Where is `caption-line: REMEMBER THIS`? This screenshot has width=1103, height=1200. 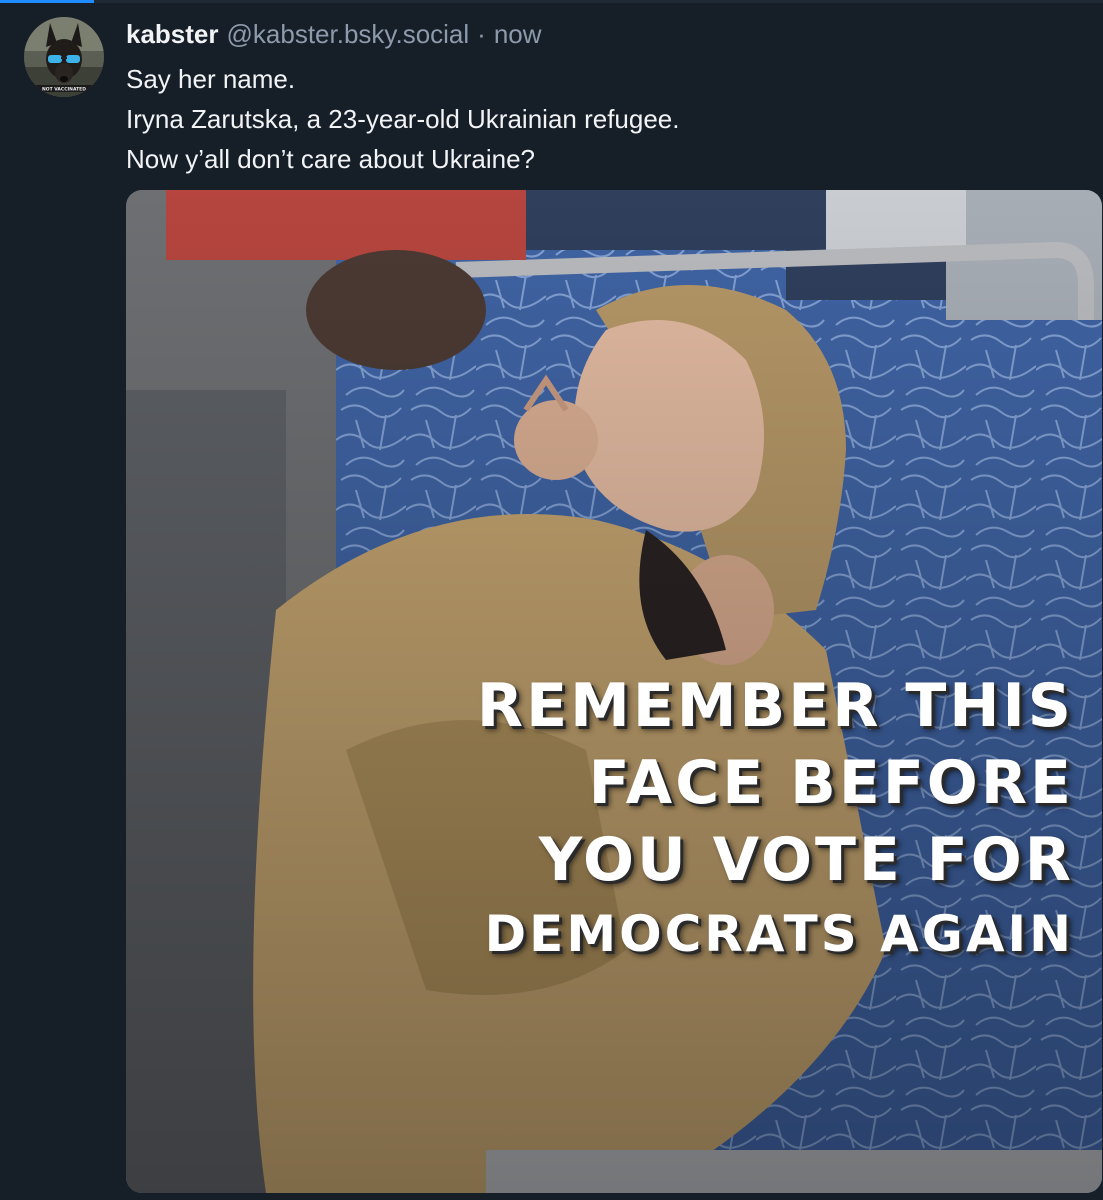 caption-line: REMEMBER THIS is located at coordinates (775, 706).